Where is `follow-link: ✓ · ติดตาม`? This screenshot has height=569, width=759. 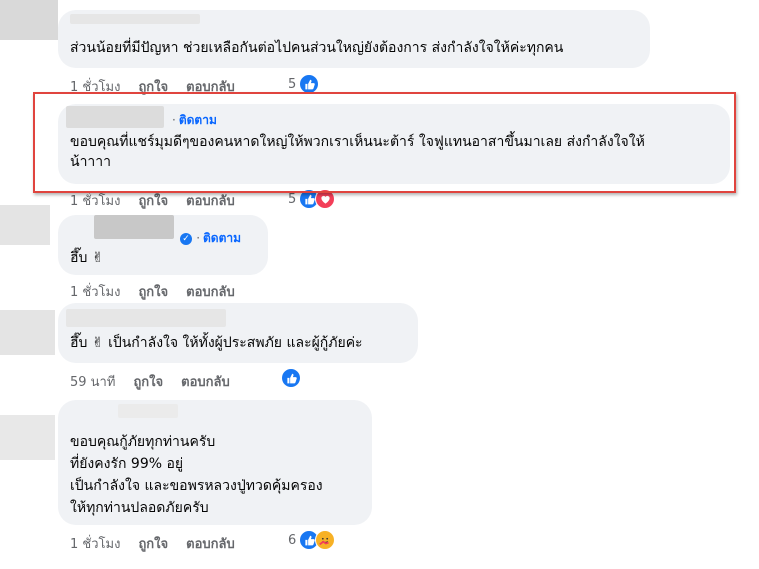 follow-link: ✓ · ติดตาม is located at coordinates (210, 238).